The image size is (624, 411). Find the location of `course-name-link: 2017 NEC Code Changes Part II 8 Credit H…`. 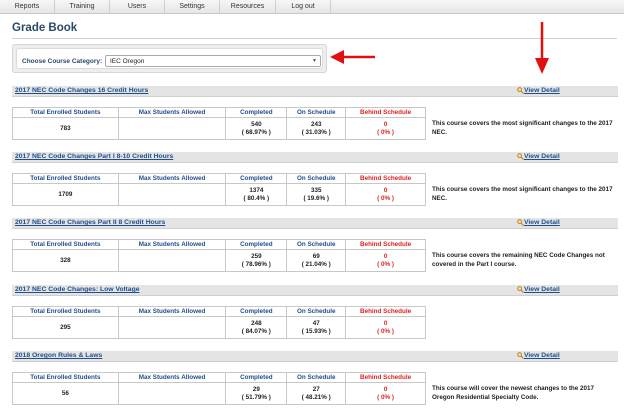

course-name-link: 2017 NEC Code Changes Part II 8 Credit H… is located at coordinates (90, 222).